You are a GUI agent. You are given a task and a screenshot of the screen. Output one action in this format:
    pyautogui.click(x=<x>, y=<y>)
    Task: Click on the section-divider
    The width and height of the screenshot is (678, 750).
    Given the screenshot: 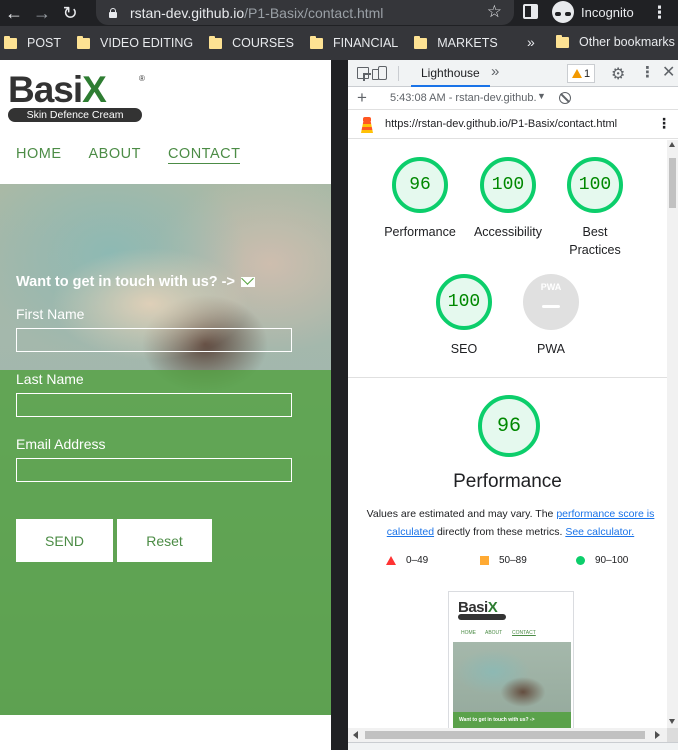 What is the action you would take?
    pyautogui.click(x=507, y=377)
    